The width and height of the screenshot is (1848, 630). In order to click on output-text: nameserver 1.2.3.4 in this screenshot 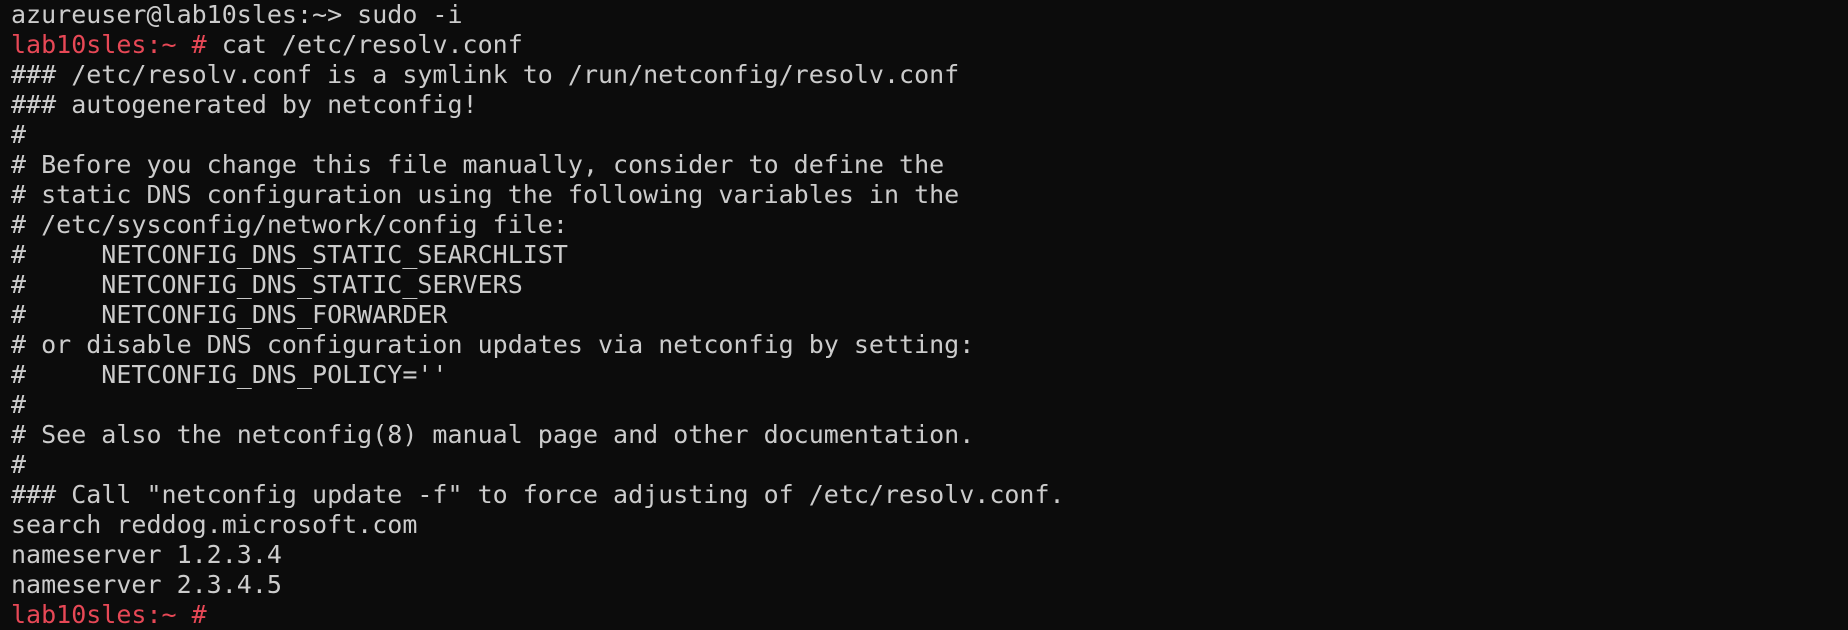, I will do `click(146, 554)`.